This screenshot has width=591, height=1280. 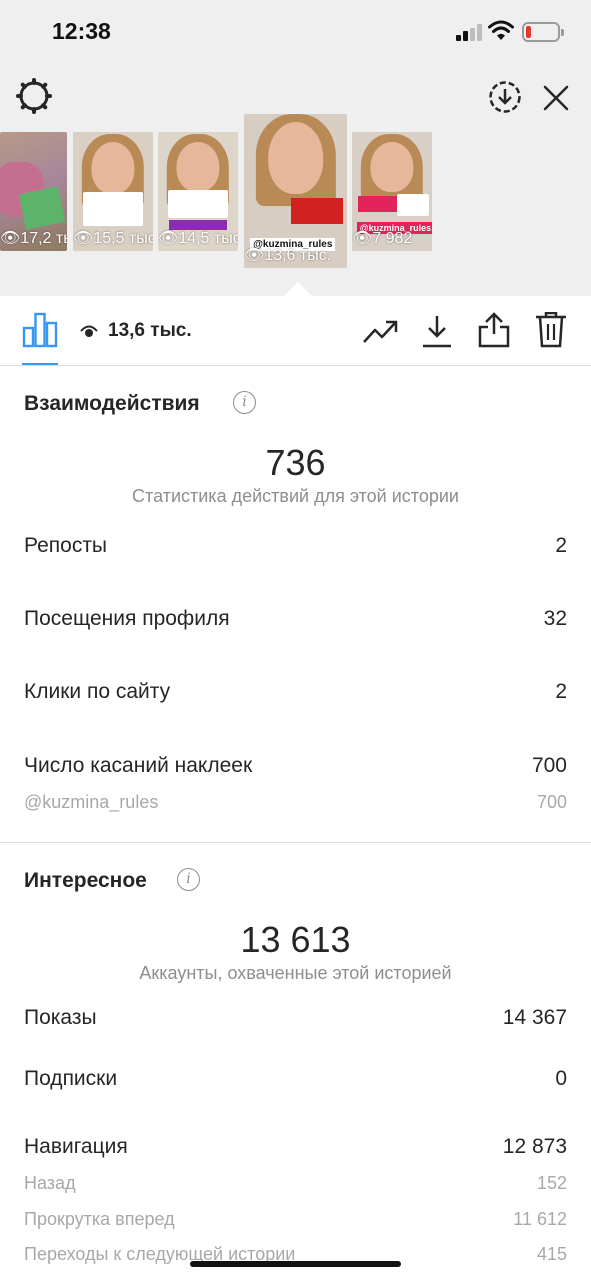 What do you see at coordinates (380, 331) in the screenshot?
I see `trending-up-icon` at bounding box center [380, 331].